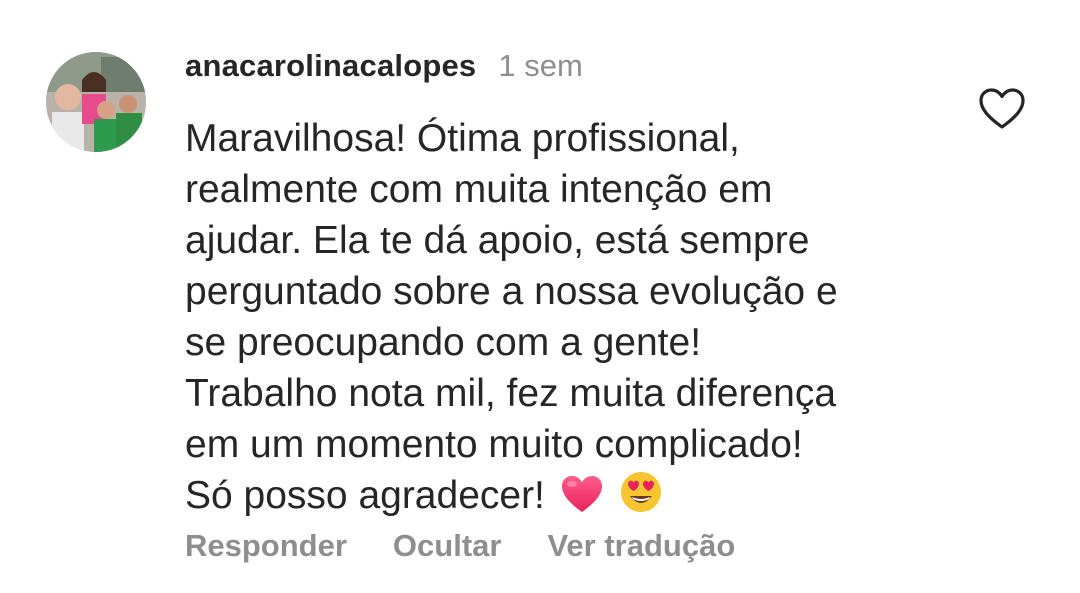  I want to click on comment-header: anacarolinacalopes 1 sem, so click(384, 68).